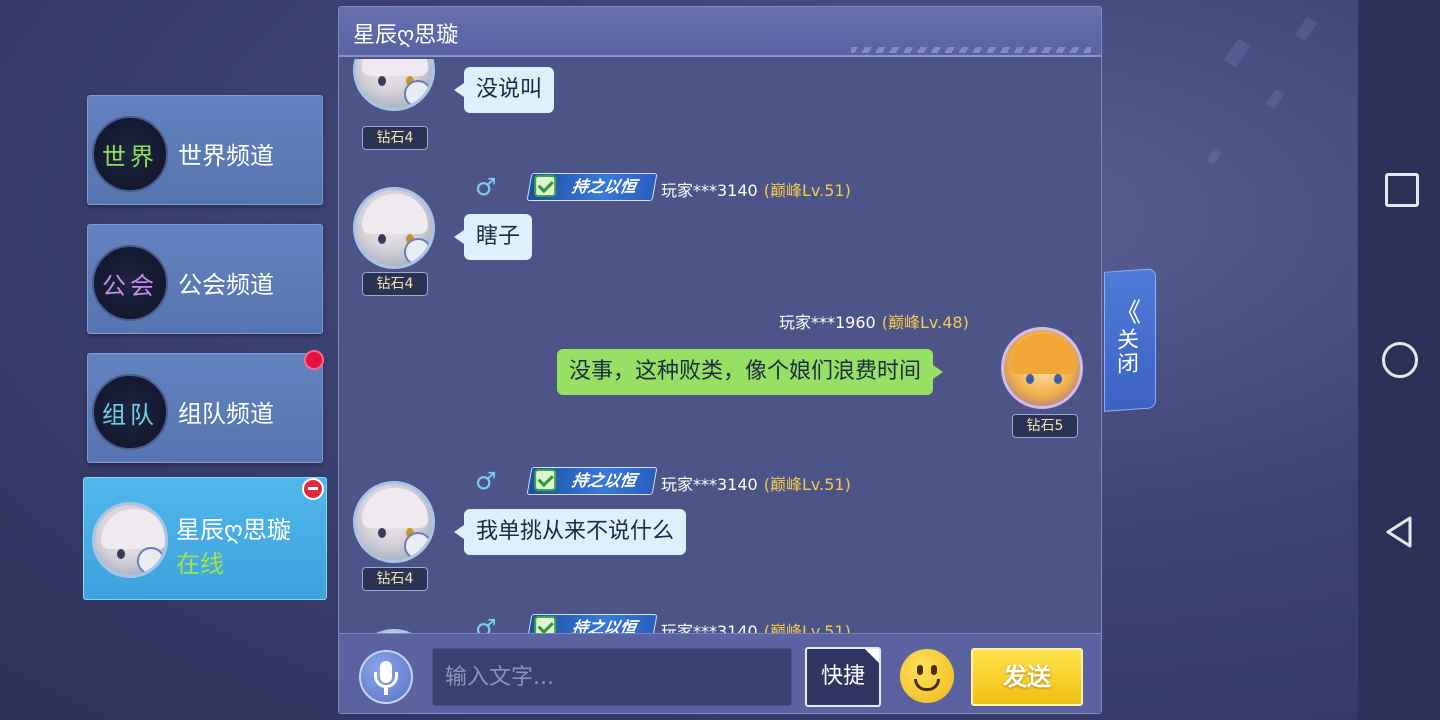  I want to click on android-navigation-bar, so click(1399, 360).